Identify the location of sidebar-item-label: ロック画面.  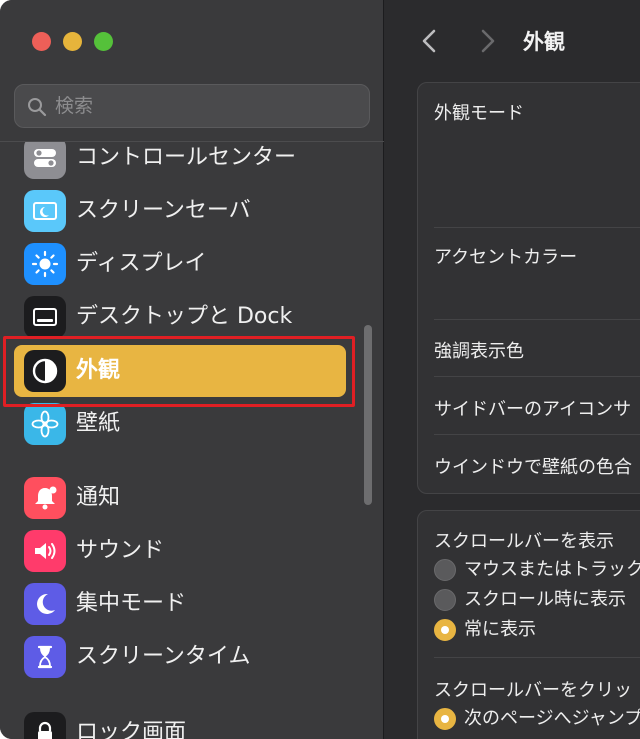
(131, 729).